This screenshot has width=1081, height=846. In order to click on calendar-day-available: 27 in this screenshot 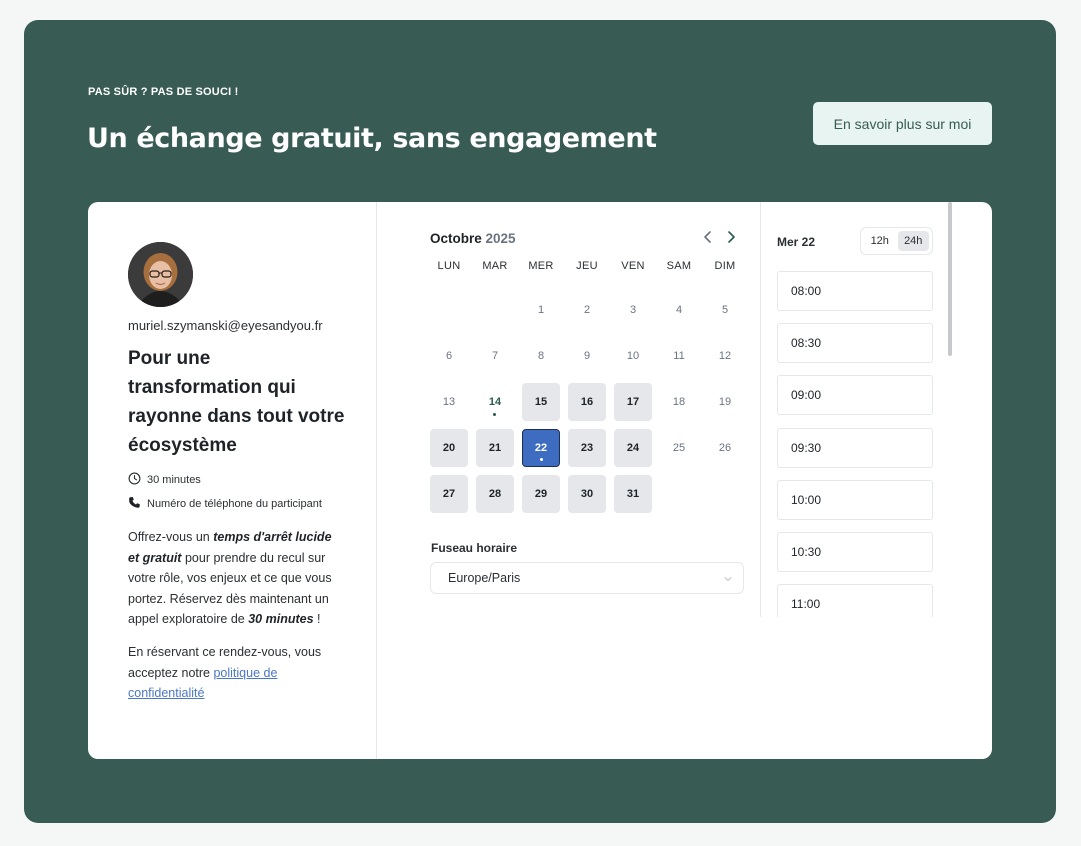, I will do `click(449, 494)`.